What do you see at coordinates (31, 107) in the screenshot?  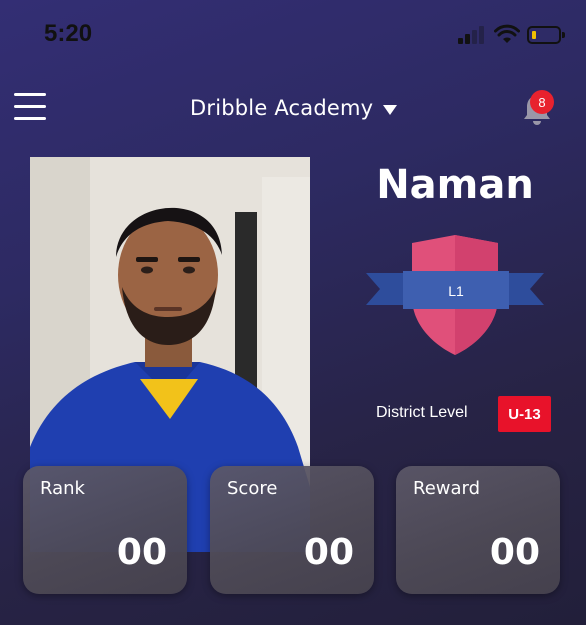 I see `hamburger-menu-icon` at bounding box center [31, 107].